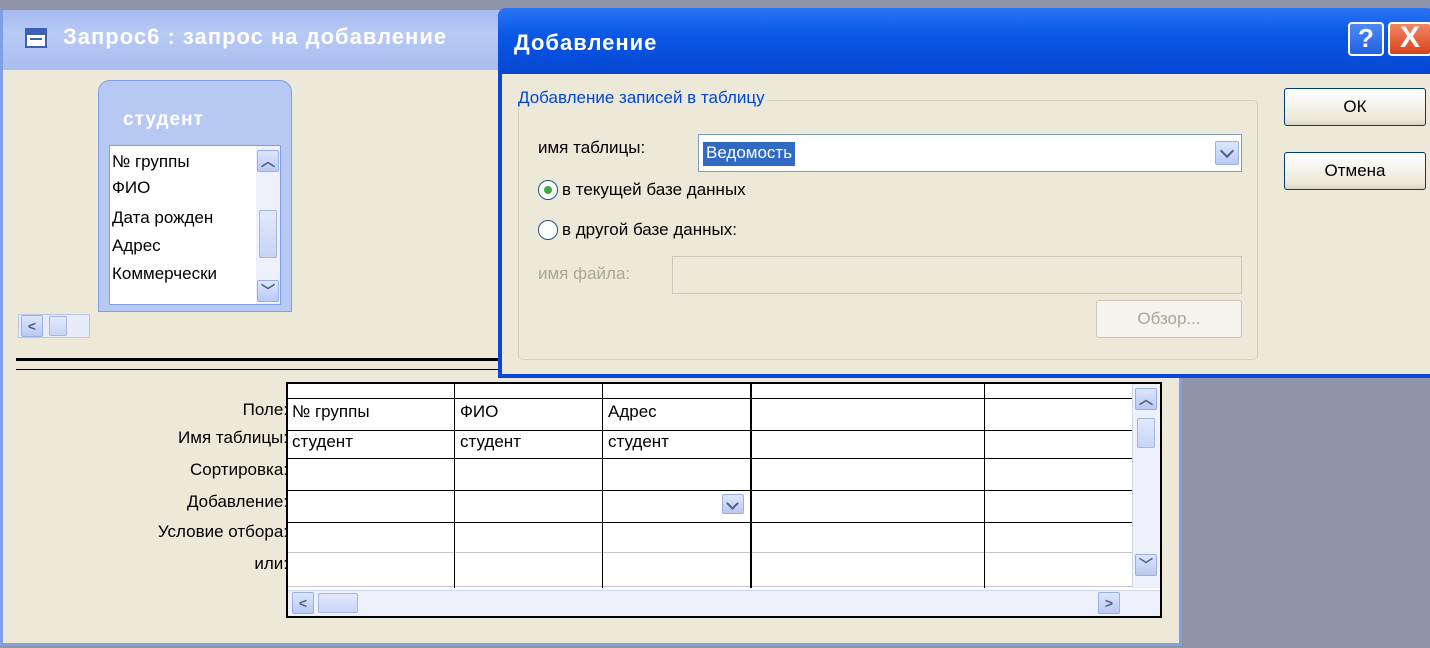 This screenshot has width=1430, height=648. Describe the element at coordinates (36, 38) in the screenshot. I see `query-window-icon` at that location.